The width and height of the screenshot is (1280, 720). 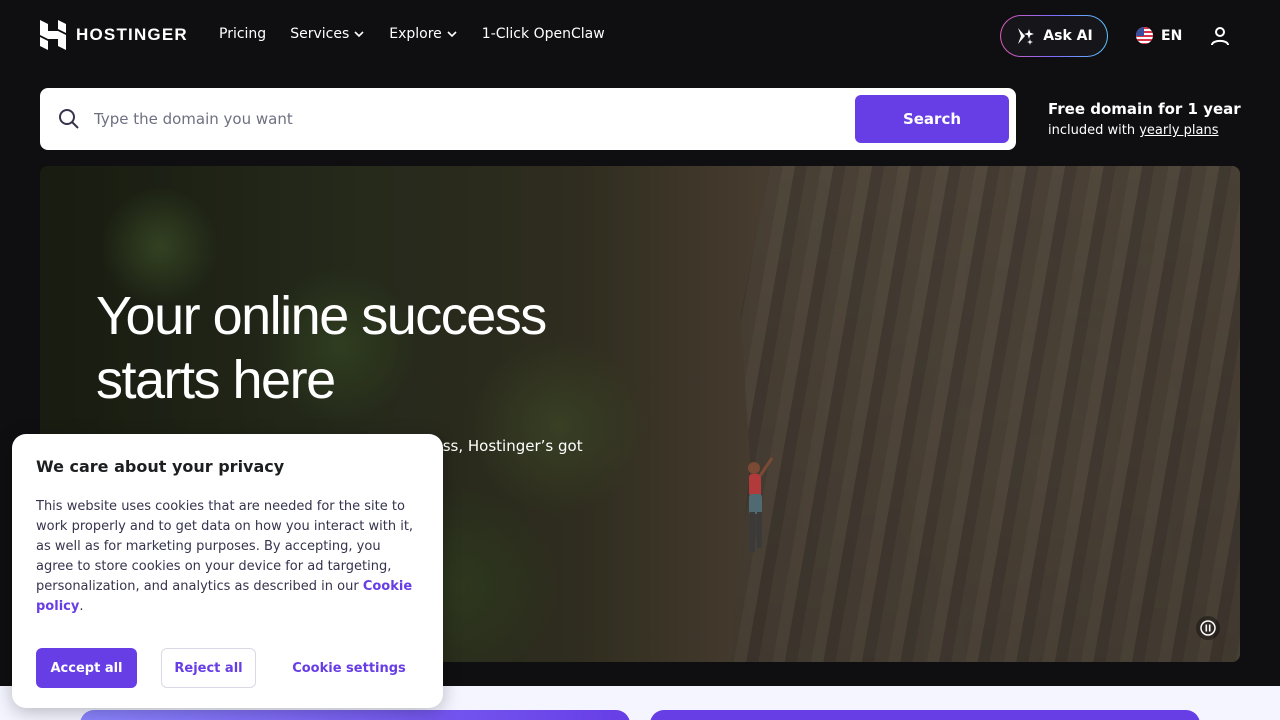 I want to click on video-pause-button, so click(x=1208, y=628).